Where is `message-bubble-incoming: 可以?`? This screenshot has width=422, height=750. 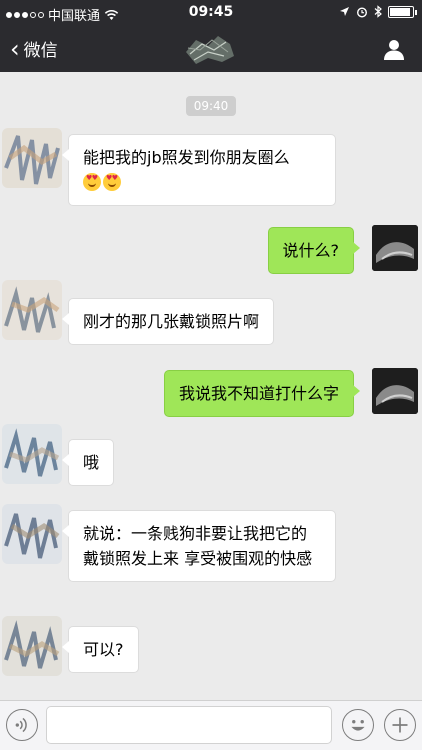
message-bubble-incoming: 可以? is located at coordinates (100, 649).